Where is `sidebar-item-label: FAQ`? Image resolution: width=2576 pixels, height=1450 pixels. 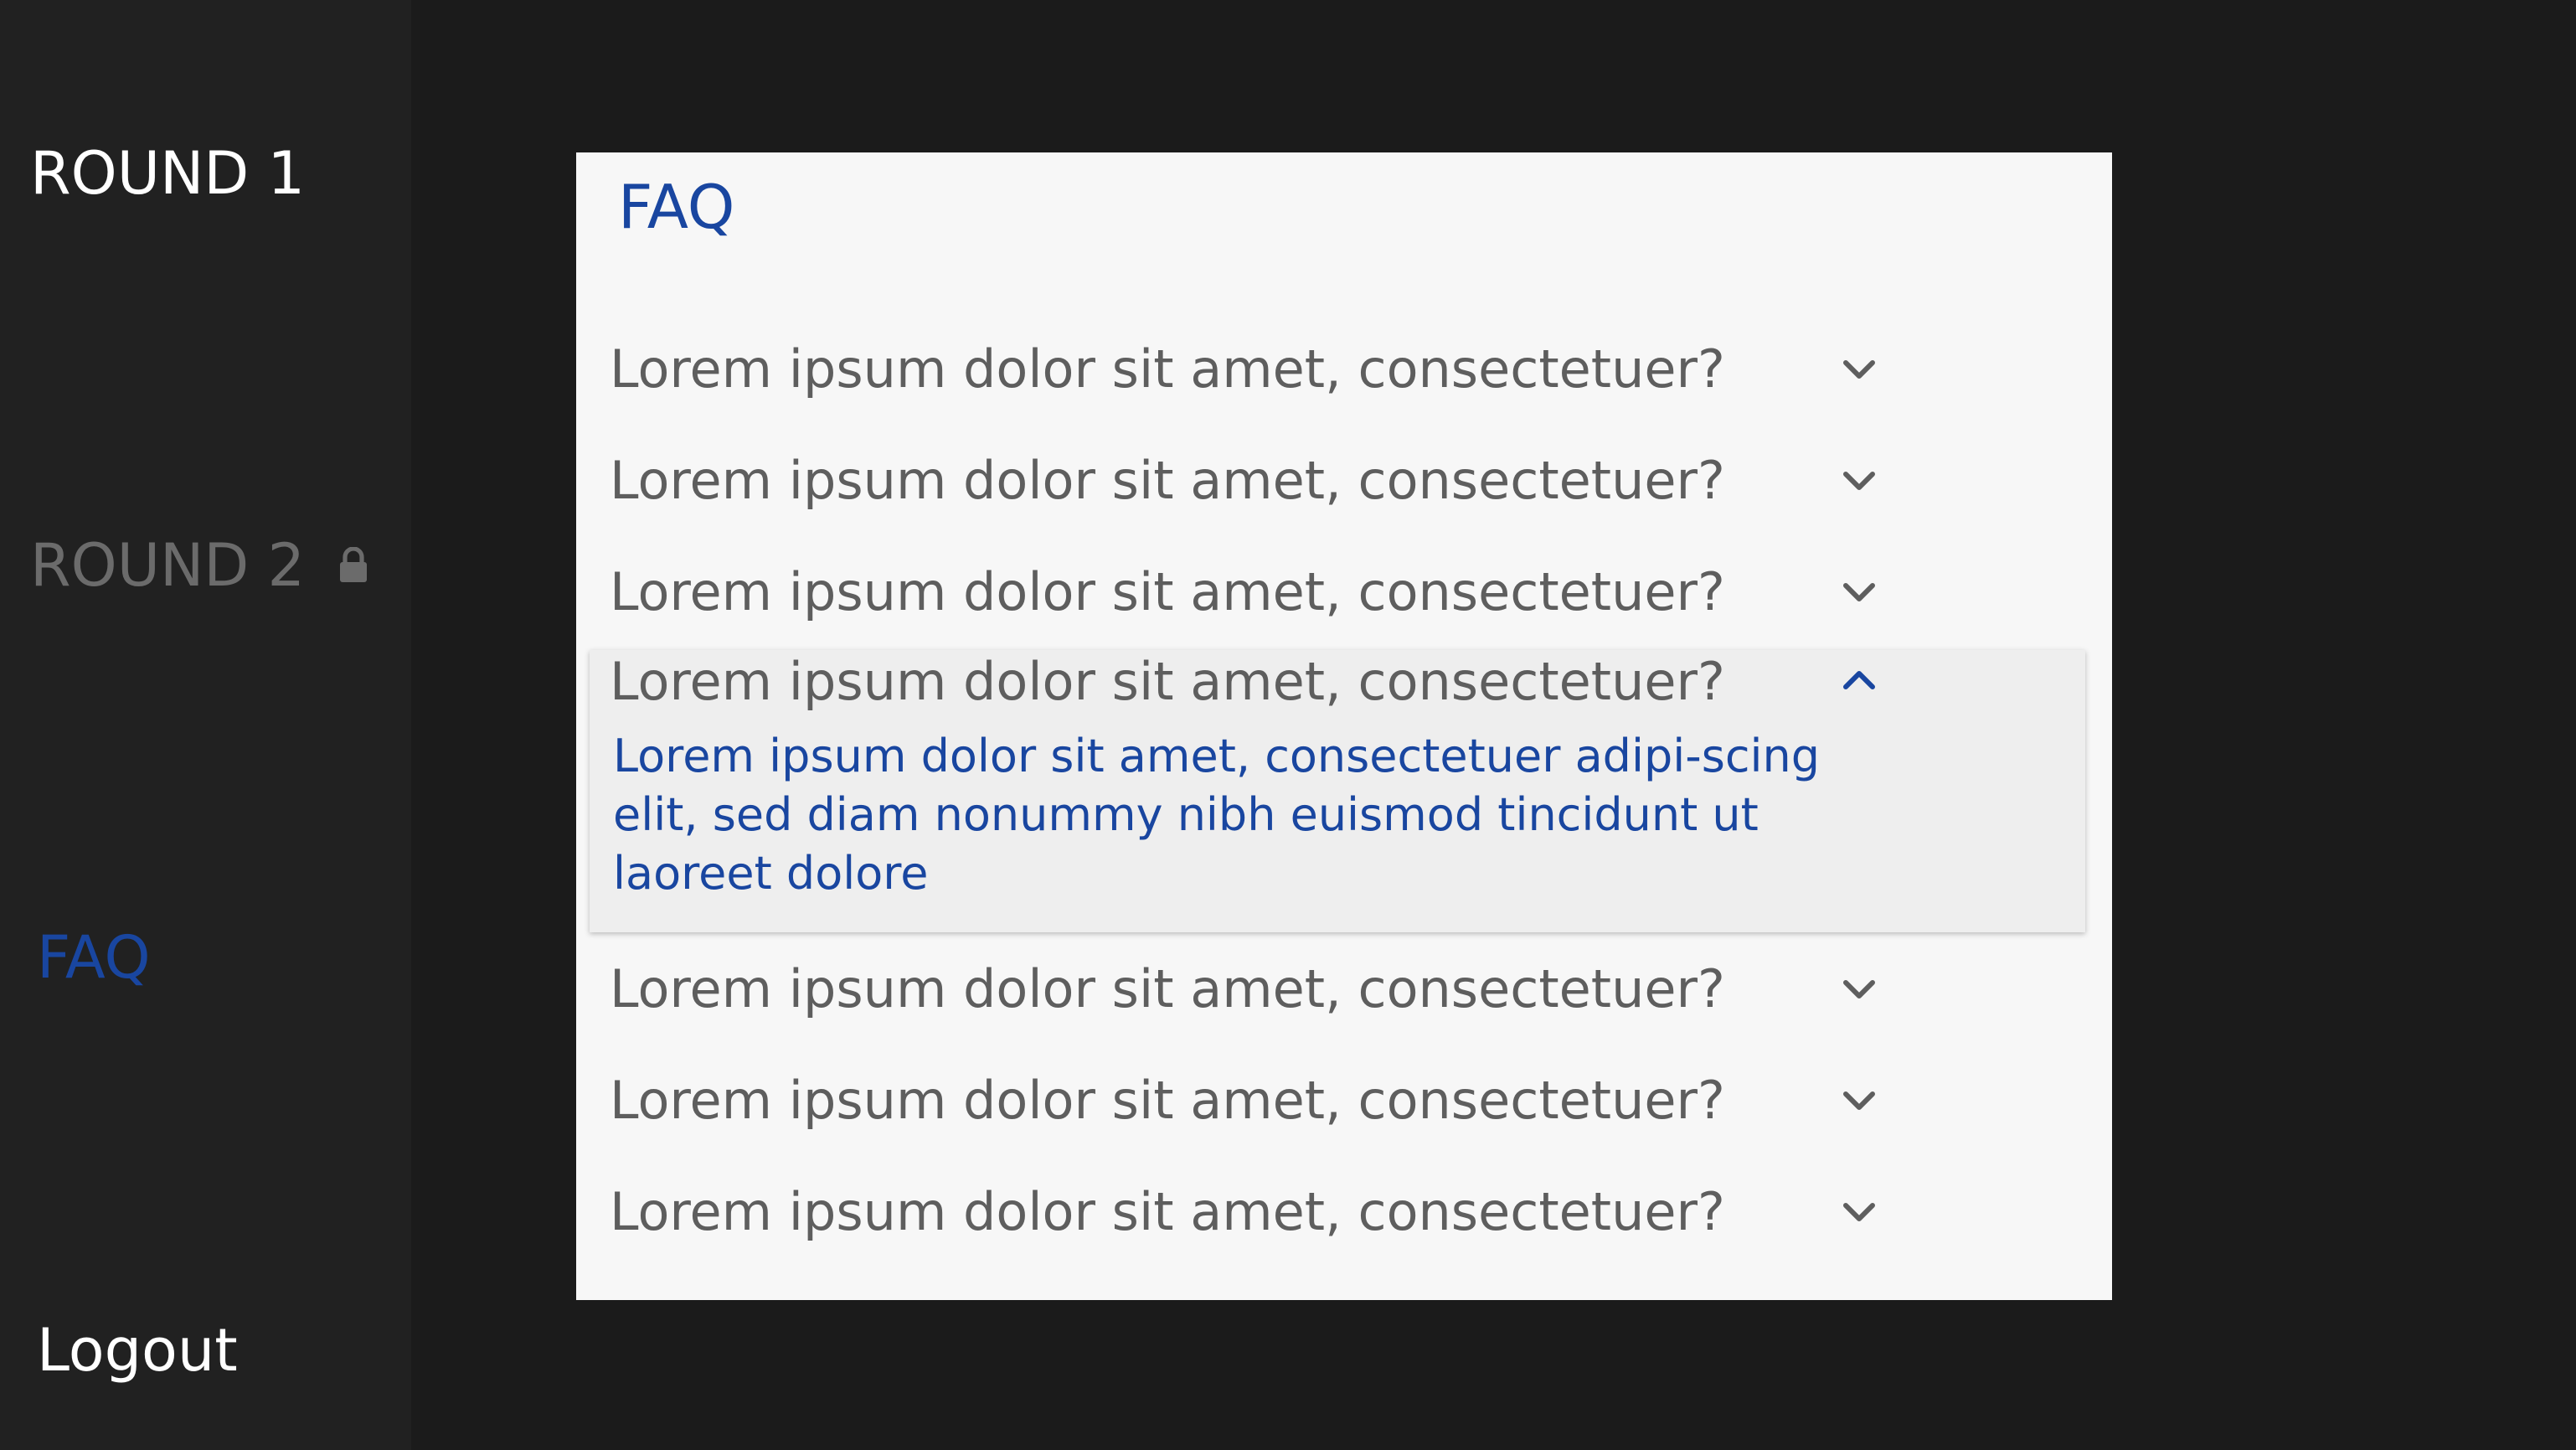 sidebar-item-label: FAQ is located at coordinates (94, 957).